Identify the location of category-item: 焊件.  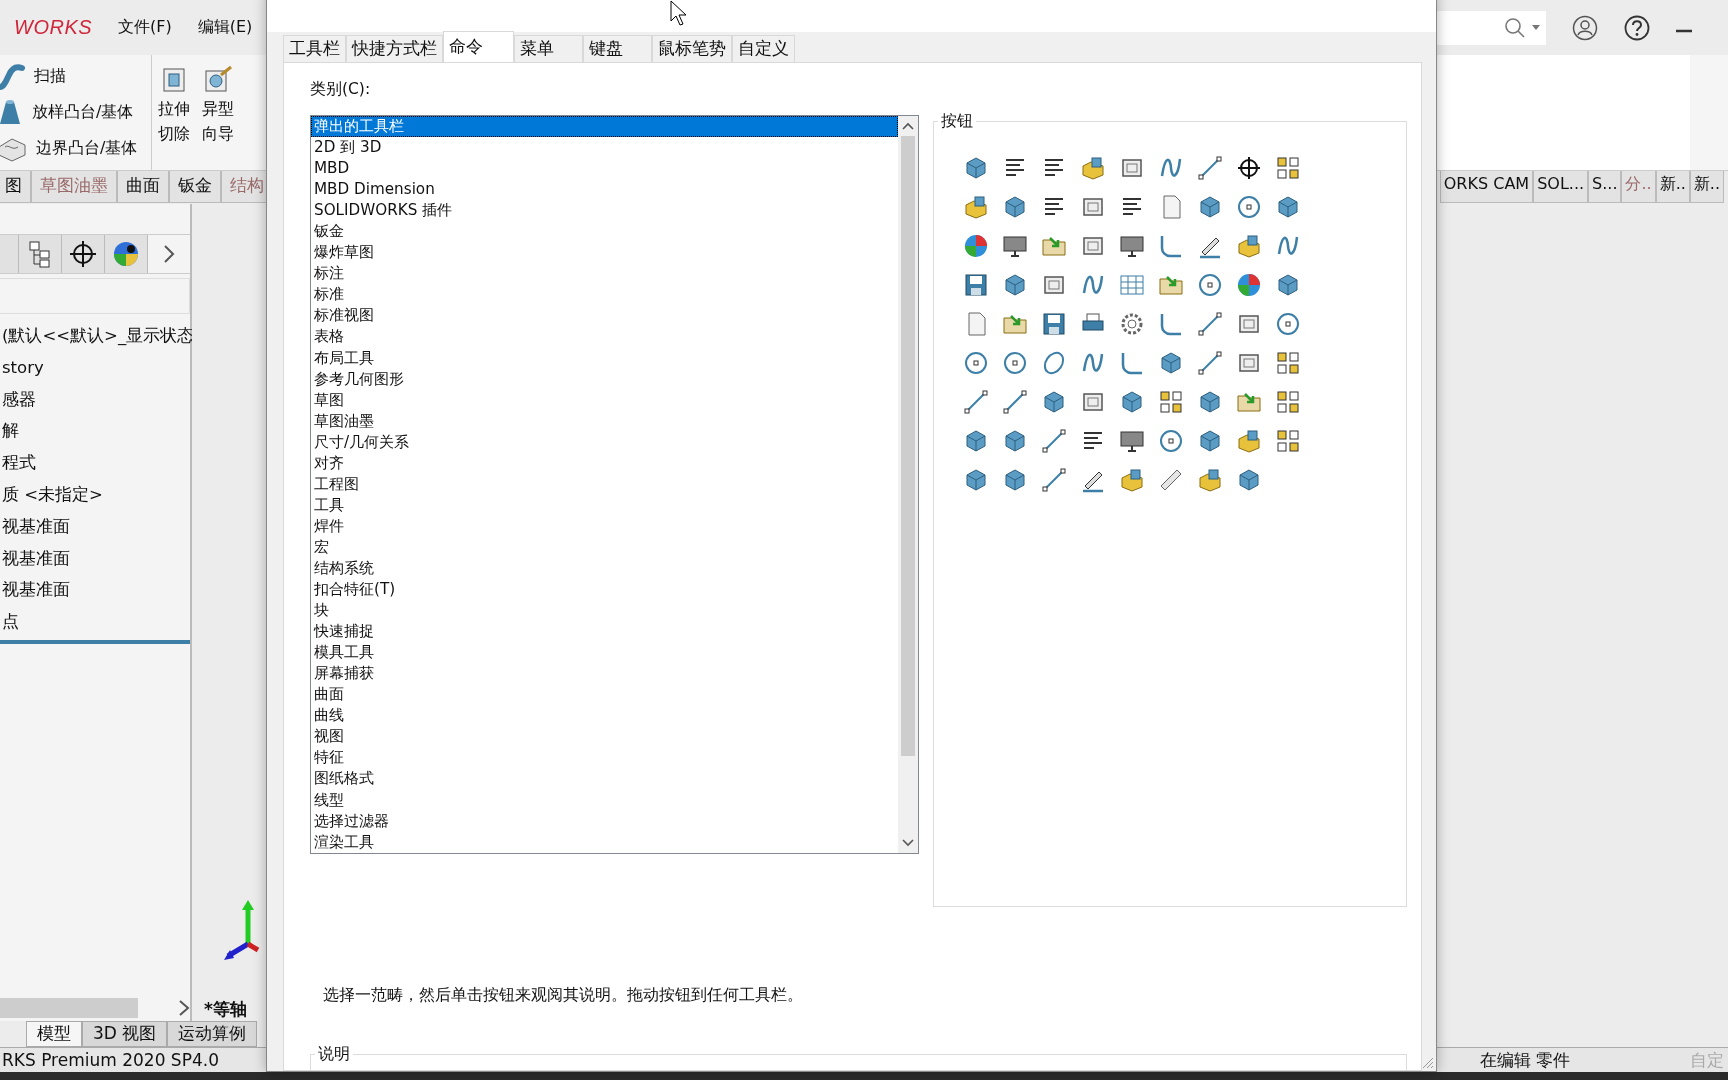
(604, 526).